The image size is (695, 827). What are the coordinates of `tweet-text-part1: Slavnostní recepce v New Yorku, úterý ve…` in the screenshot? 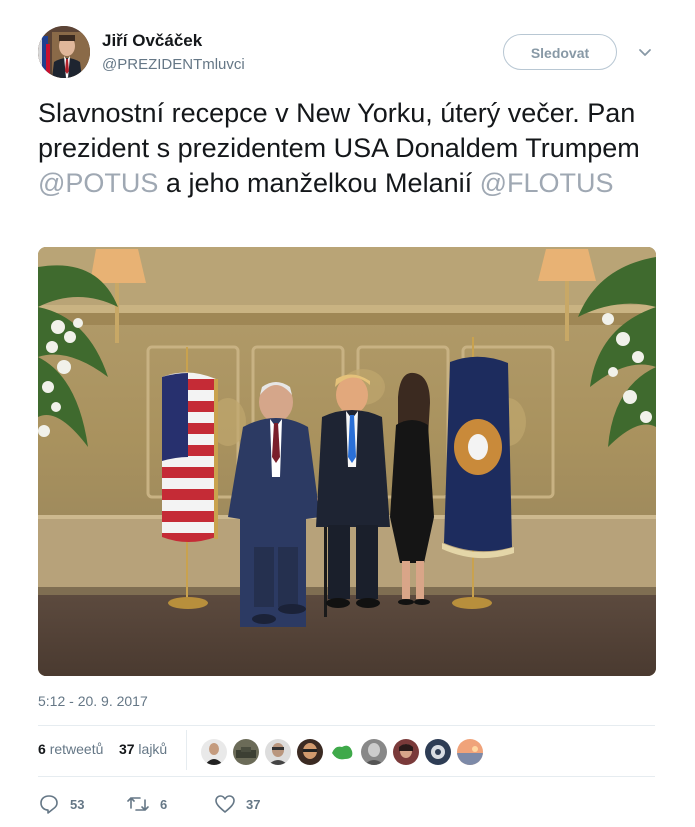 It's located at (339, 130).